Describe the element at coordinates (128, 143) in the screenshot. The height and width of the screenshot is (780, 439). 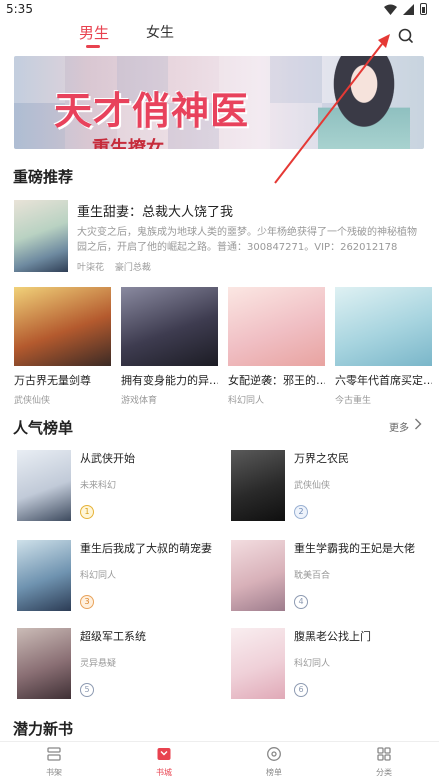
I see `banner-subtitle: 重生撩女` at that location.